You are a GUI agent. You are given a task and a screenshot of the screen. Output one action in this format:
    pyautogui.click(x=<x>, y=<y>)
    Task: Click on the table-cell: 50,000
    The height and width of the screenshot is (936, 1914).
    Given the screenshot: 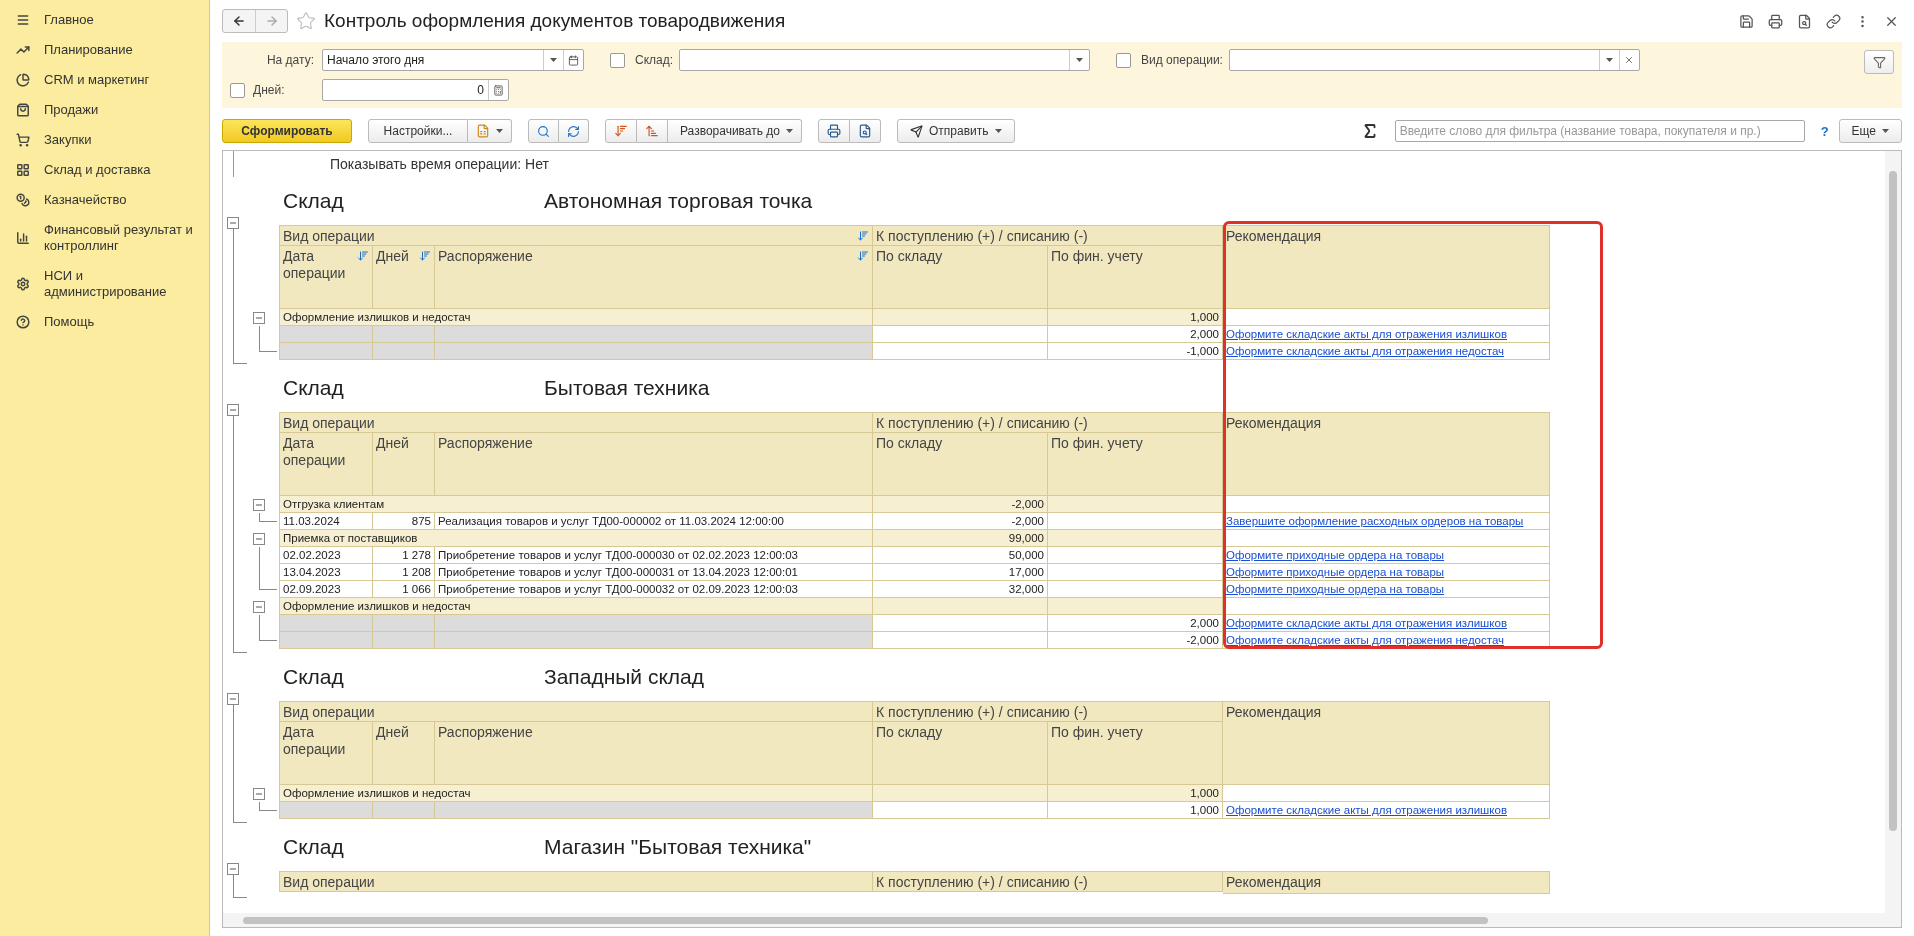 What is the action you would take?
    pyautogui.click(x=960, y=555)
    